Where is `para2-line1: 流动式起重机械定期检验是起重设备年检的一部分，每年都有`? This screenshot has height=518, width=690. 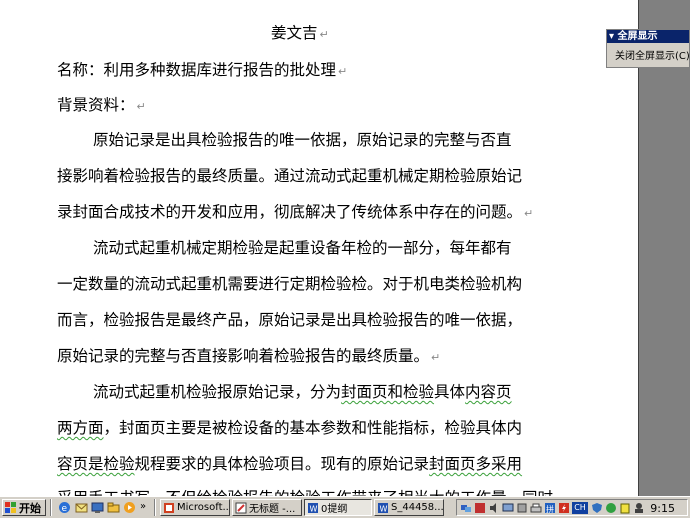
para2-line1: 流动式起重机械定期检验是起重设备年检的一部分，每年都有 is located at coordinates (302, 248).